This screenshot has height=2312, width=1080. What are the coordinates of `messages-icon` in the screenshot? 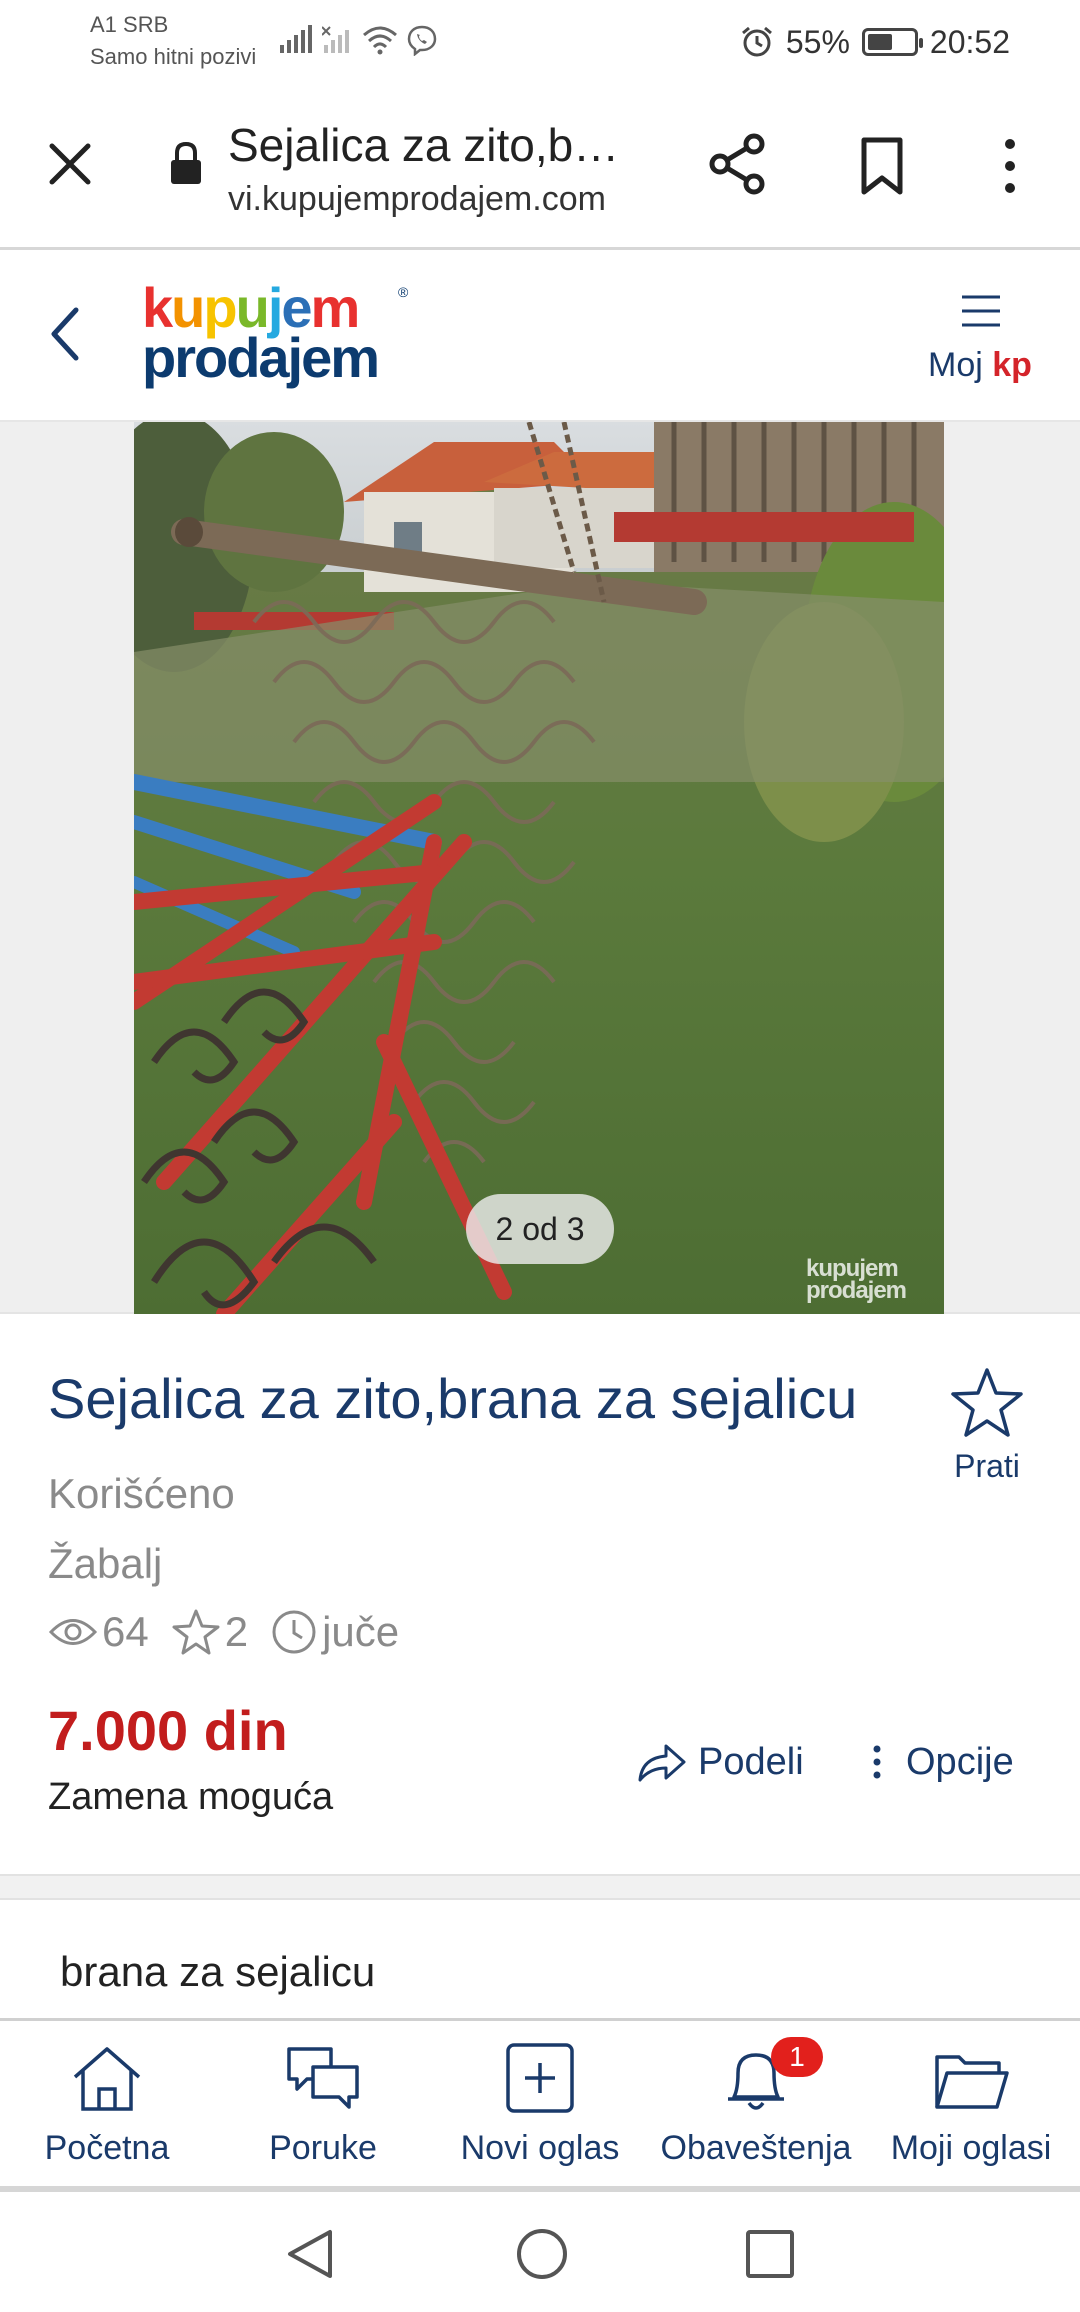 It's located at (323, 2078).